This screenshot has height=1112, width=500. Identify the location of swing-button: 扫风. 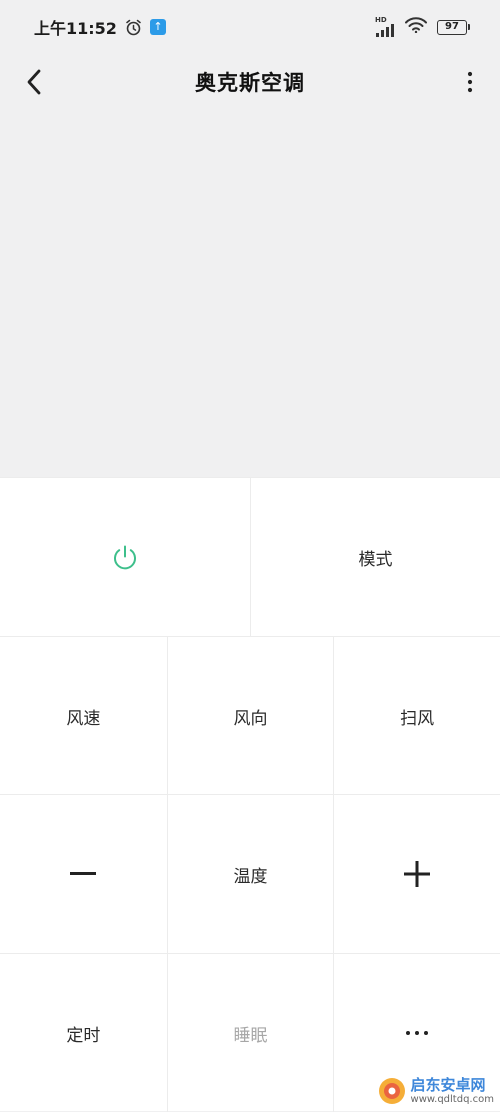
(416, 716).